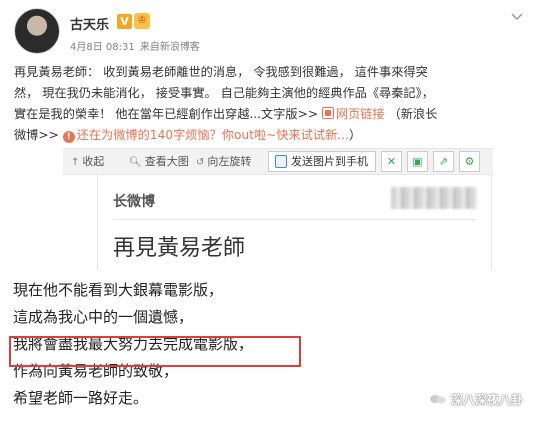  What do you see at coordinates (155, 351) in the screenshot?
I see `highlight-box` at bounding box center [155, 351].